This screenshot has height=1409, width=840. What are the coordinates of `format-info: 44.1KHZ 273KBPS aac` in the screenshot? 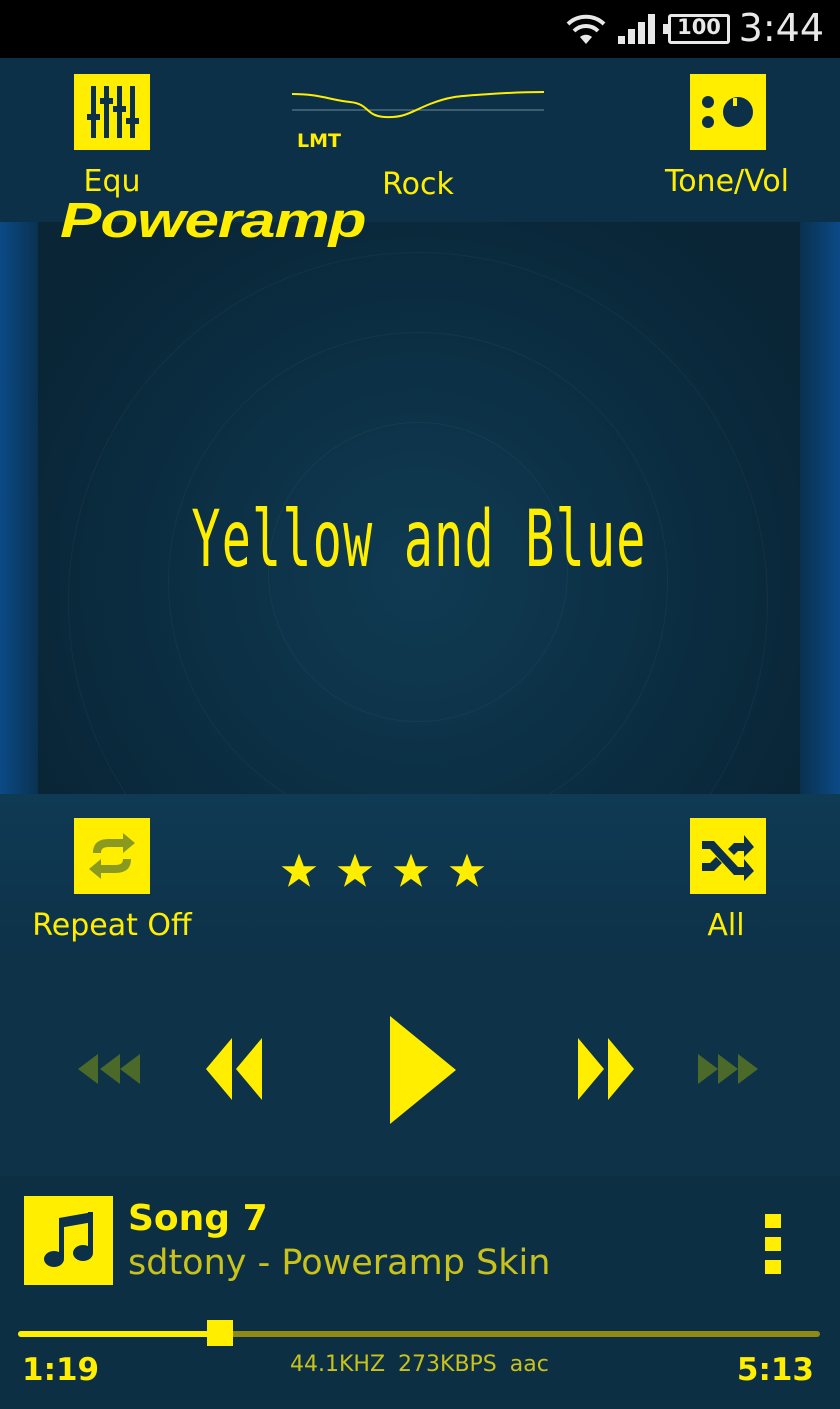 It's located at (419, 1364).